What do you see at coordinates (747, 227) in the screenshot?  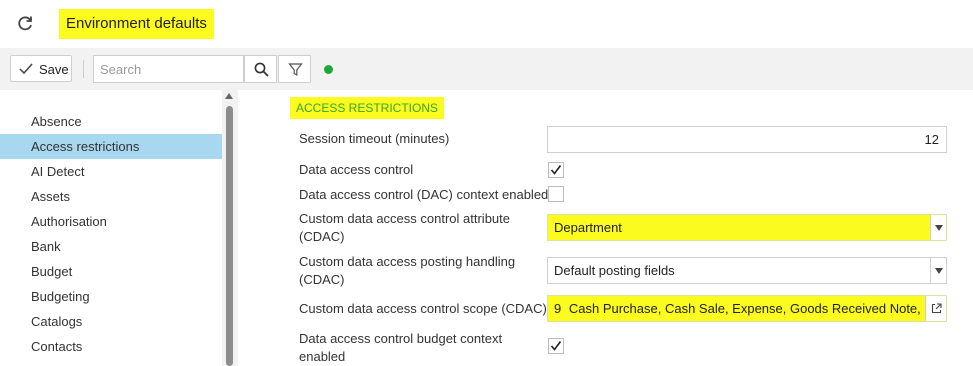 I see `cdac-attribute-dropdown: Department` at bounding box center [747, 227].